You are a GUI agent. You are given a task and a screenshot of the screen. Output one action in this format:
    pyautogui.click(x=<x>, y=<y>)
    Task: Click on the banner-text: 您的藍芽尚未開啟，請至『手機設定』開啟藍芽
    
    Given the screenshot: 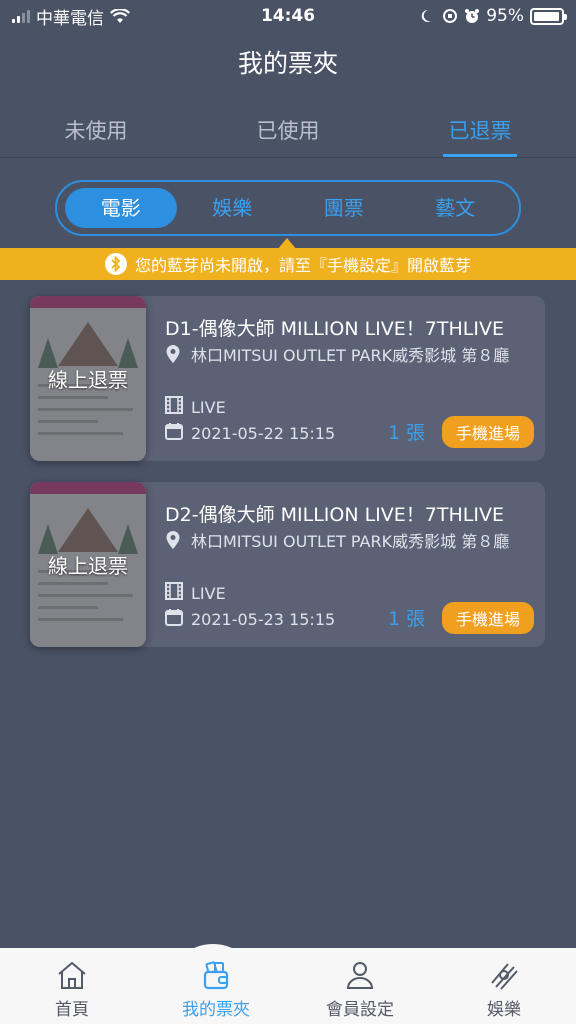 What is the action you would take?
    pyautogui.click(x=302, y=265)
    